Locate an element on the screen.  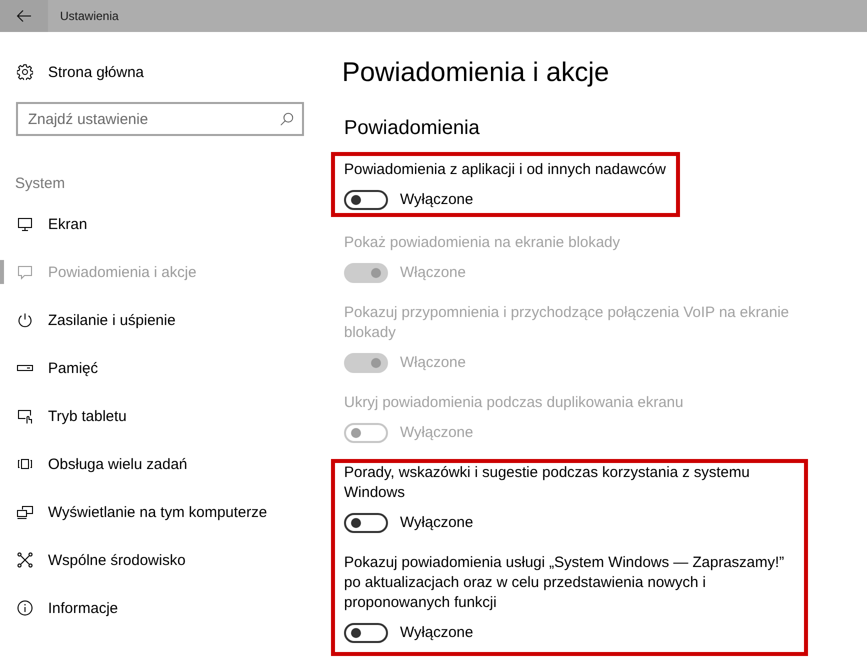
setting-label: Pokazuj przypomnienia i przychodzące połączenia VoIP na ekranie blokady is located at coordinates (567, 323).